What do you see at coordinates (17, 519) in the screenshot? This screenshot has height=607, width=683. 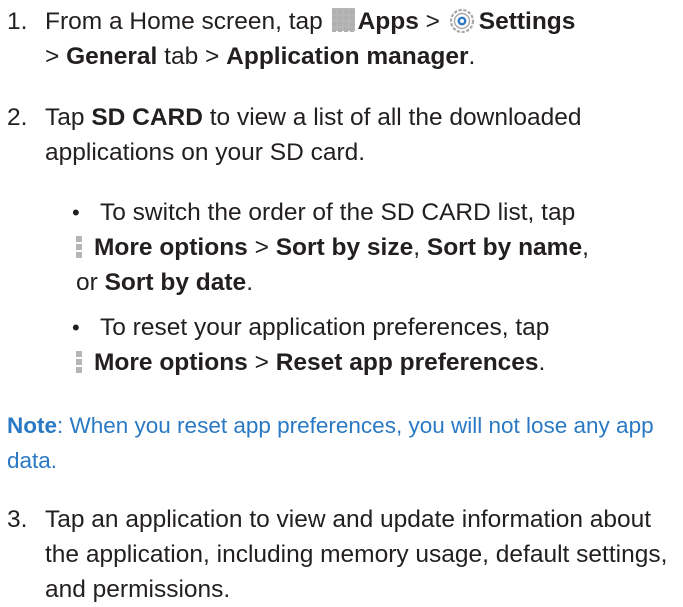 I see `step-number: 3.` at bounding box center [17, 519].